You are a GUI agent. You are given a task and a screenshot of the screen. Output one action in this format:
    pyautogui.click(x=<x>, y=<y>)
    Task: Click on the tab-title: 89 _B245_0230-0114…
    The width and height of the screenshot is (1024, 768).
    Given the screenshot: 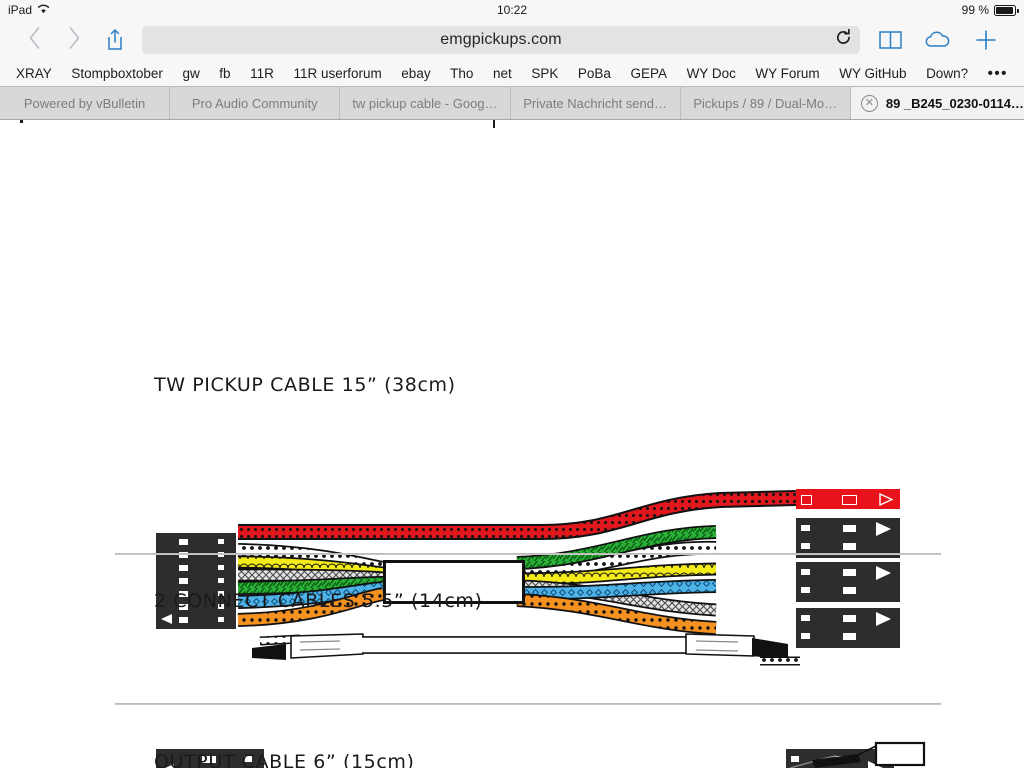 What is the action you would take?
    pyautogui.click(x=954, y=103)
    